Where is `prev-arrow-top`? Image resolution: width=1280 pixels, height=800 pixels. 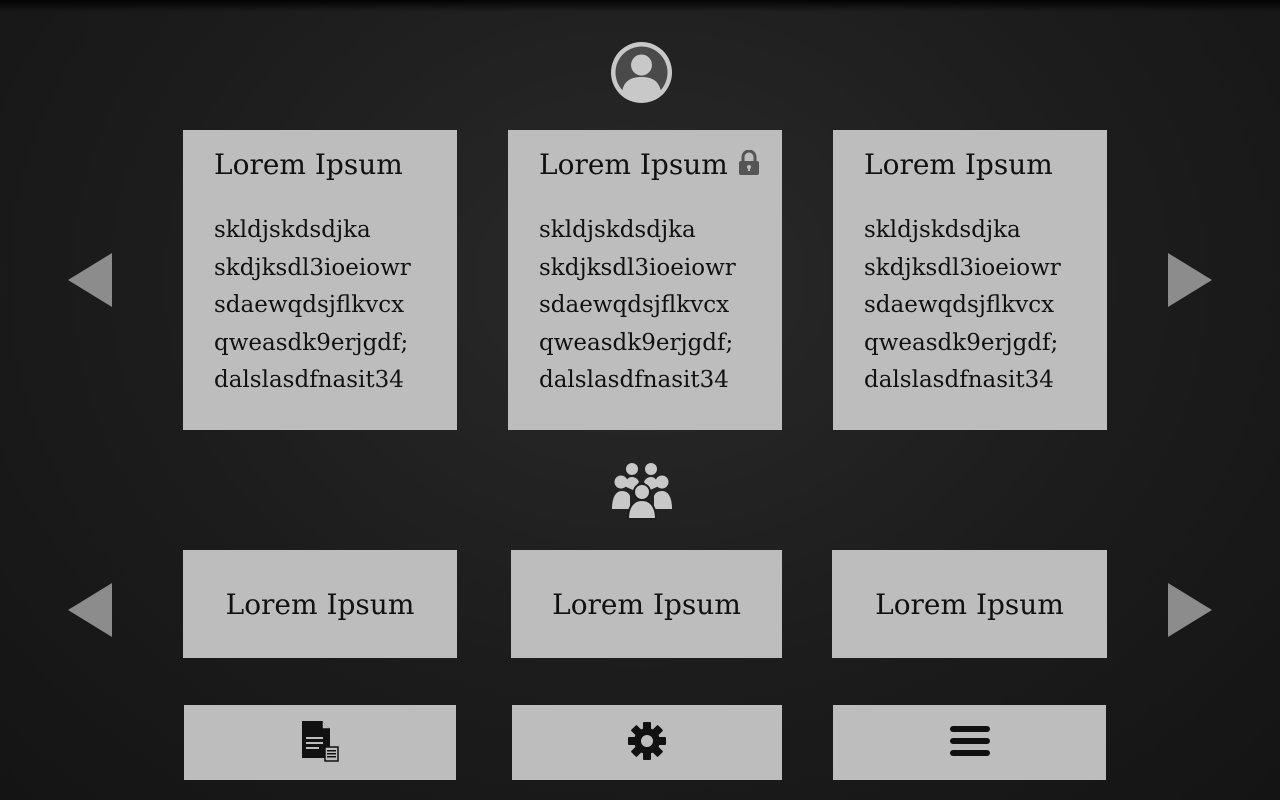
prev-arrow-top is located at coordinates (90, 280).